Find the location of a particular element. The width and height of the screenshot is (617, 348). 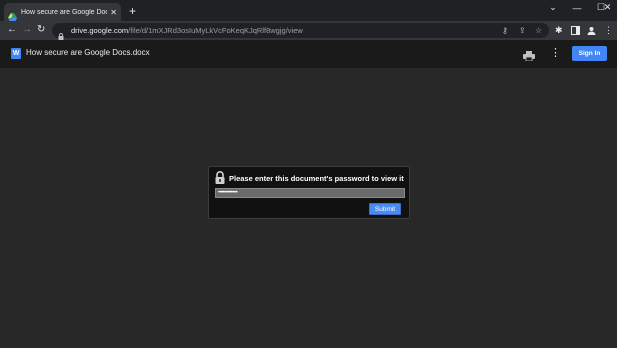

extensions-icon: ✱ is located at coordinates (559, 30).